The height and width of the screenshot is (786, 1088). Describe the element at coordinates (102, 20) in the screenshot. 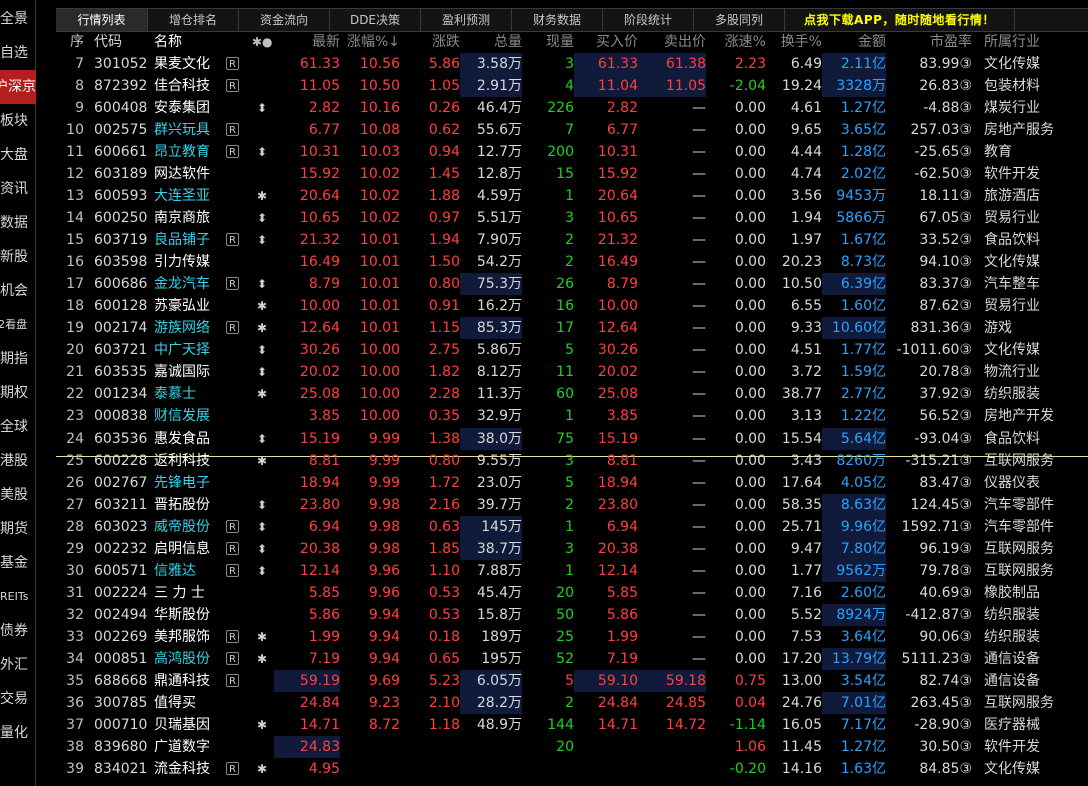

I see `tab-0: 行情列表` at that location.